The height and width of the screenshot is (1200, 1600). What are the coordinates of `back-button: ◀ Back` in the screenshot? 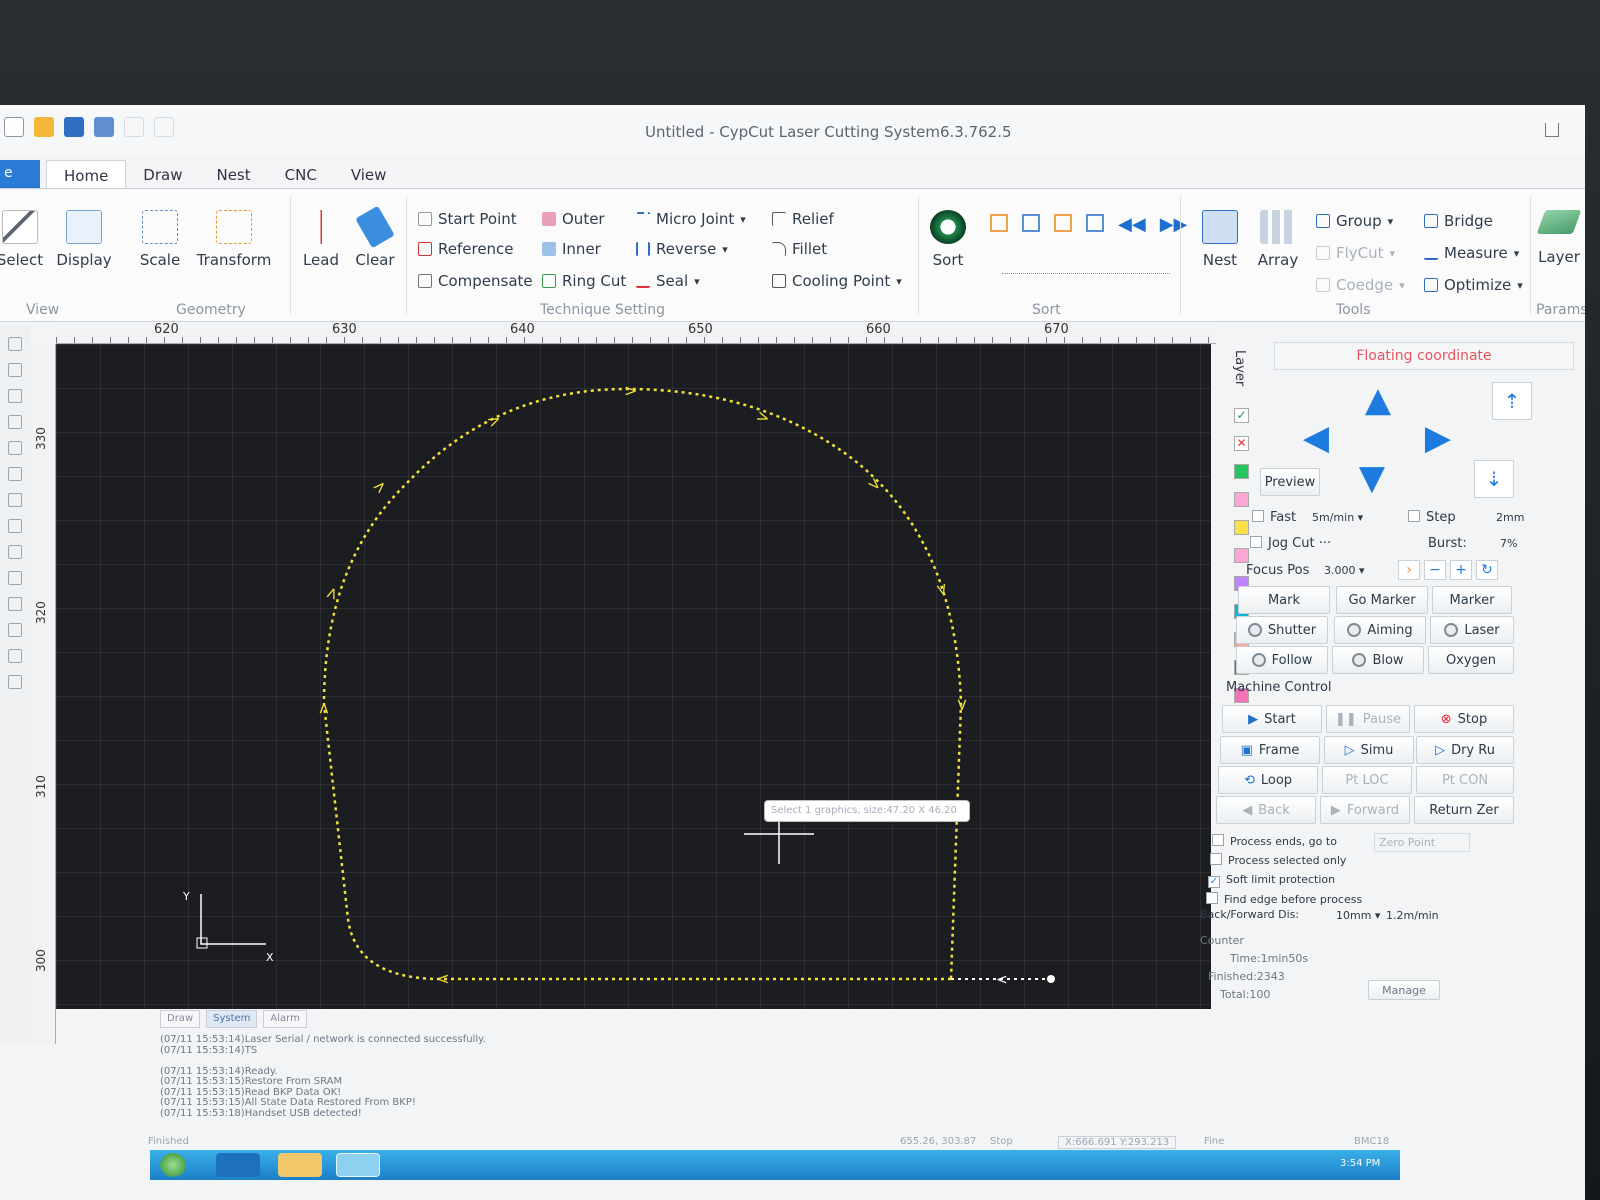 It's located at (1266, 810).